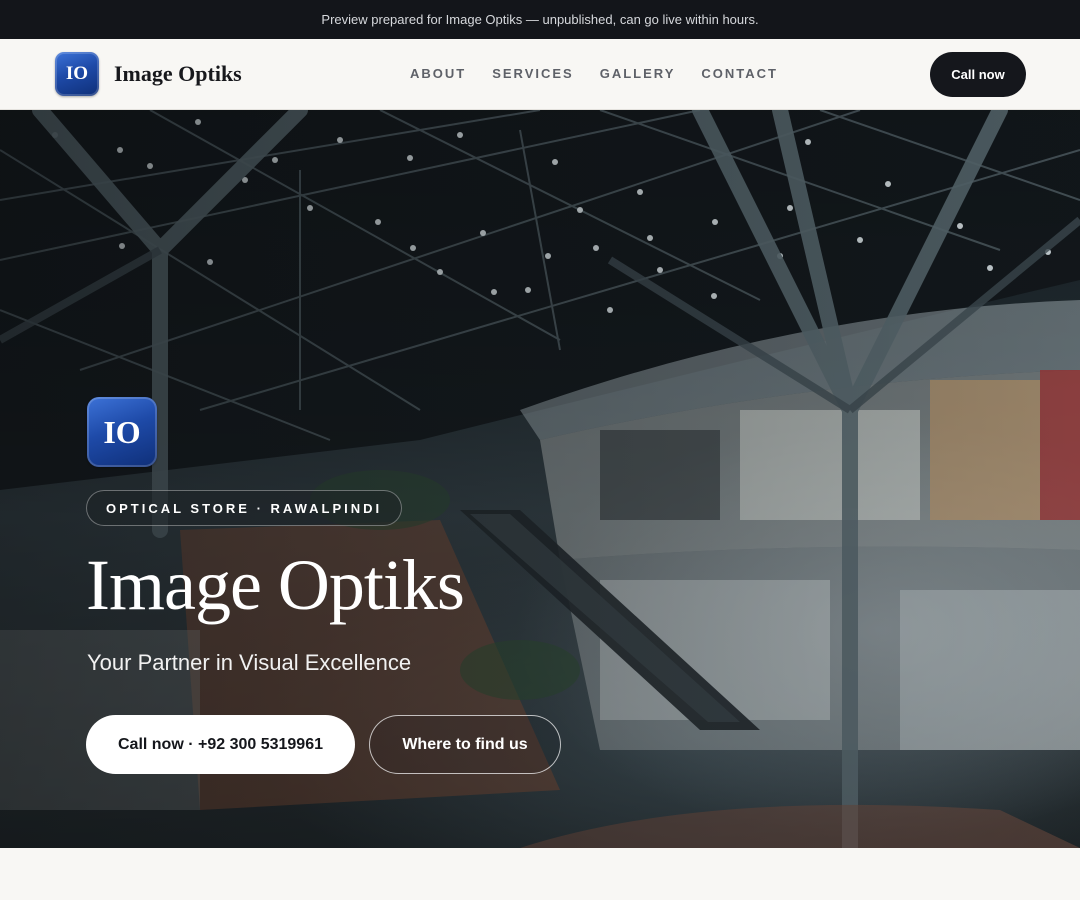 This screenshot has height=900, width=1080. Describe the element at coordinates (438, 73) in the screenshot. I see `nav-link-about: ABOUT` at that location.